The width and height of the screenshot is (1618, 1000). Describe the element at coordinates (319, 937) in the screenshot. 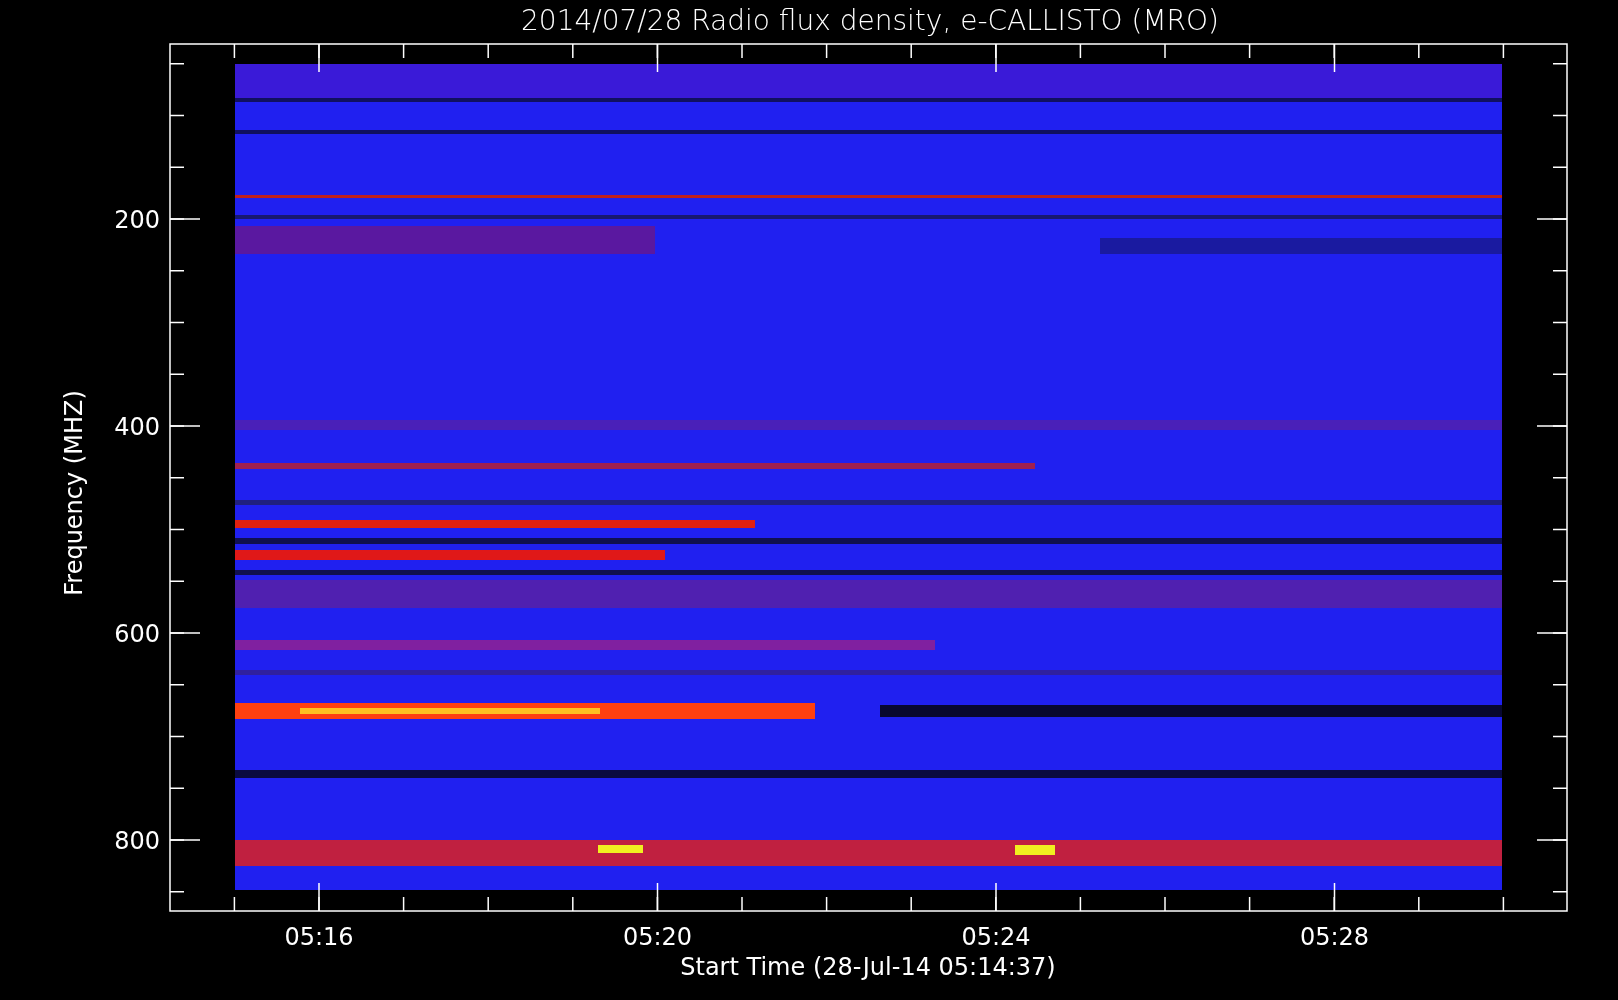

I see `x-tick-label: 05:16` at that location.